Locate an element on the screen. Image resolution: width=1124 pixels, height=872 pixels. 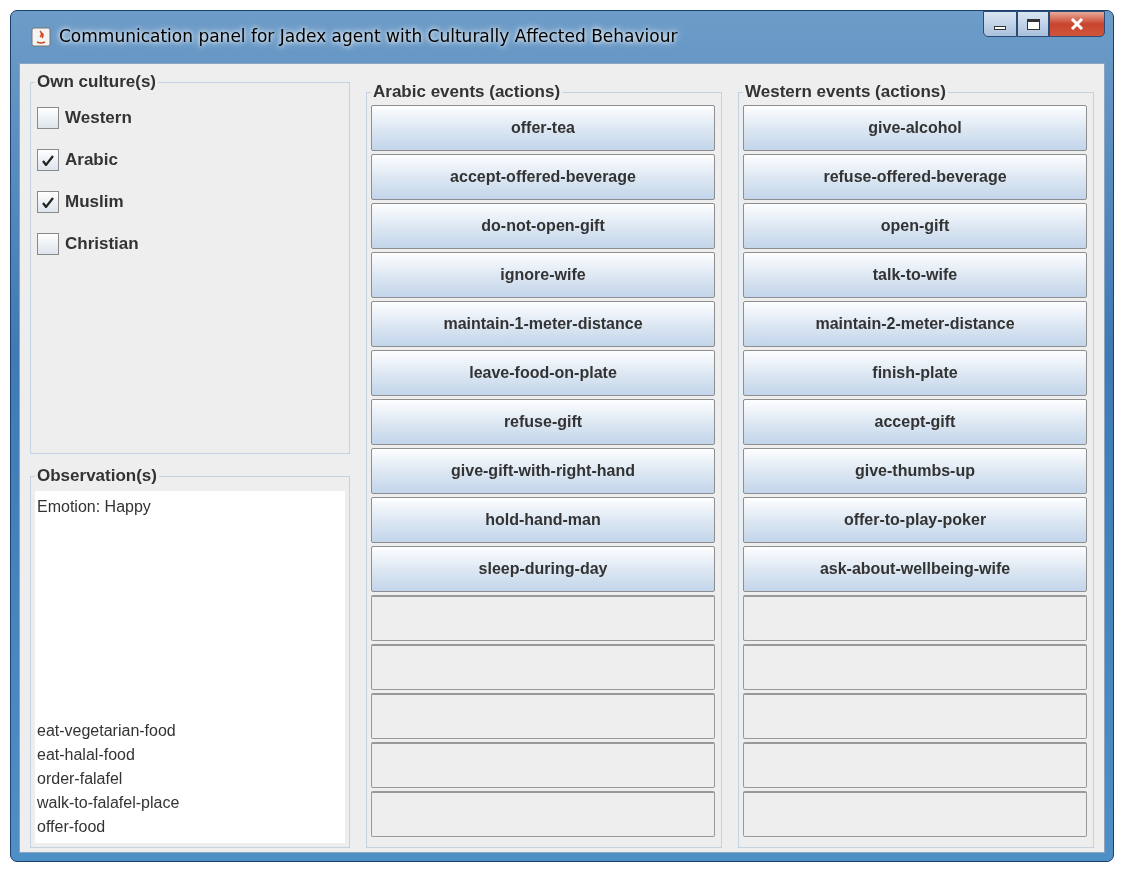
observation-line: eat-halal-food is located at coordinates (86, 755).